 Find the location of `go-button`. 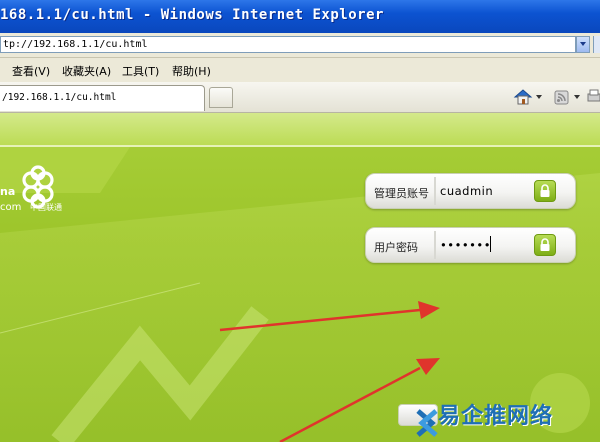

go-button is located at coordinates (596, 44).